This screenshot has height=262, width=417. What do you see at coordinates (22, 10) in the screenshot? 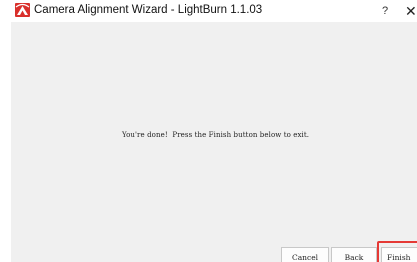
I see `lightburn-logo-icon` at bounding box center [22, 10].